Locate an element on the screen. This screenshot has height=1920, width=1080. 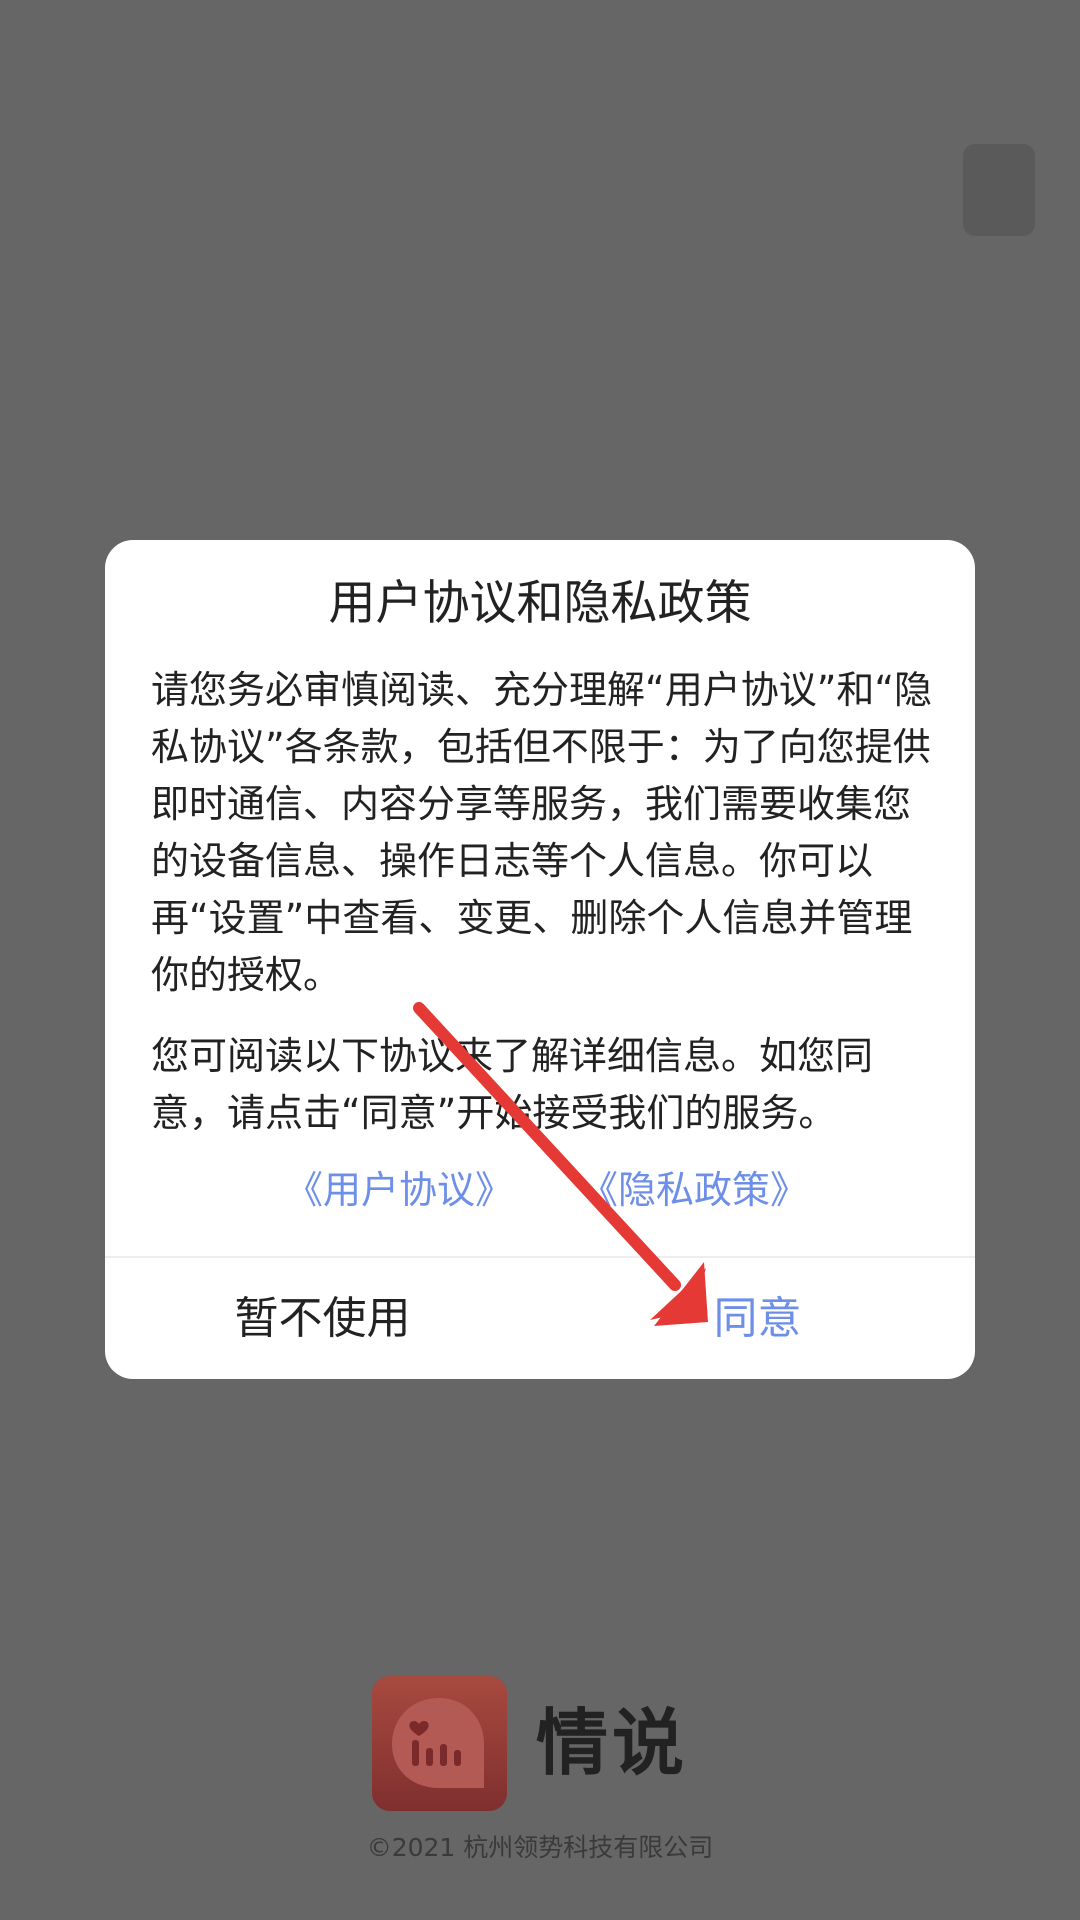
copyright-text: ©2021 杭州领势科技有限公司 is located at coordinates (540, 1847).